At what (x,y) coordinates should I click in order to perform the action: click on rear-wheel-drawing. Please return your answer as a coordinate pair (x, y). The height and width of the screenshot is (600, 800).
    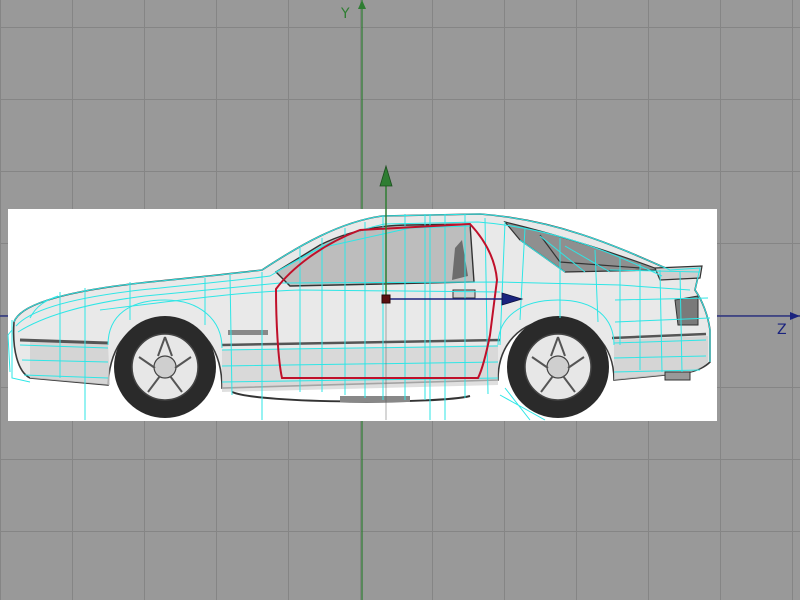
    Looking at the image, I should click on (558, 367).